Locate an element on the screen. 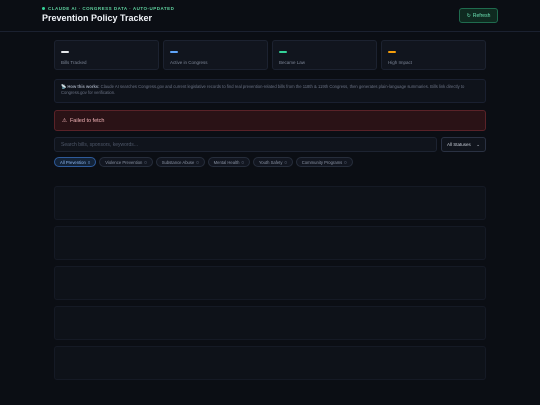 The height and width of the screenshot is (405, 540). stat-card-became-law: Became Law is located at coordinates (324, 55).